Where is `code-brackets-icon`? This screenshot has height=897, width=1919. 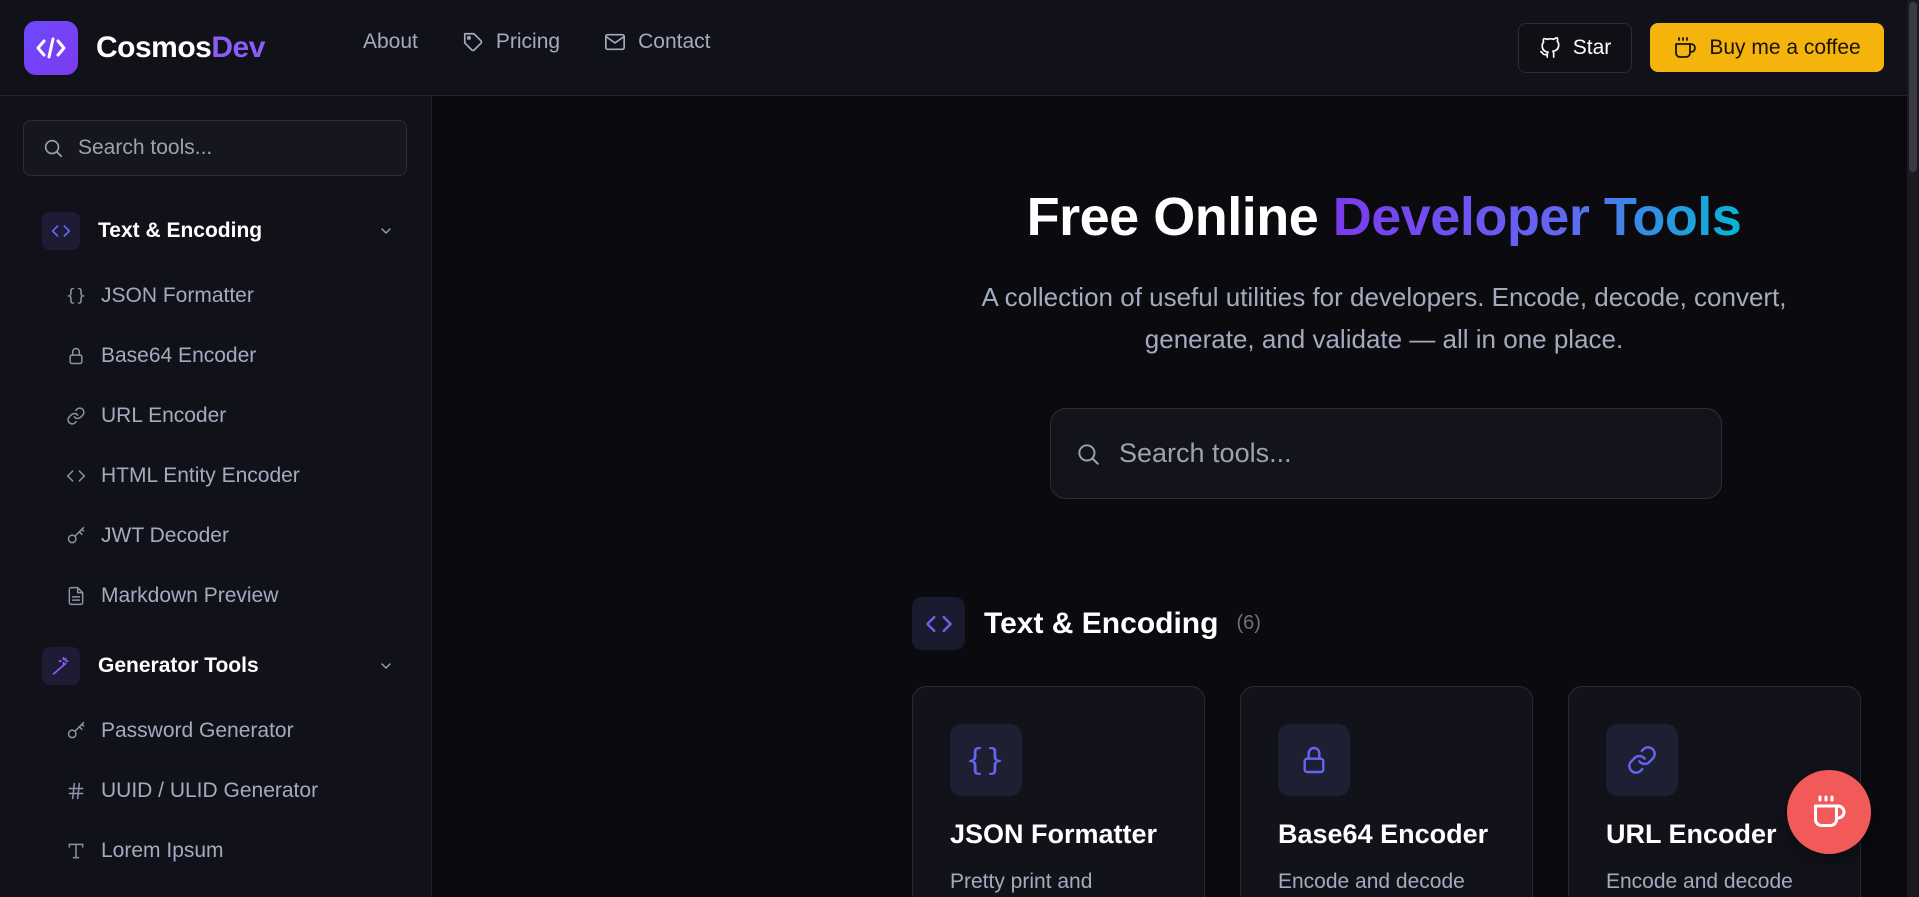
code-brackets-icon is located at coordinates (51, 48).